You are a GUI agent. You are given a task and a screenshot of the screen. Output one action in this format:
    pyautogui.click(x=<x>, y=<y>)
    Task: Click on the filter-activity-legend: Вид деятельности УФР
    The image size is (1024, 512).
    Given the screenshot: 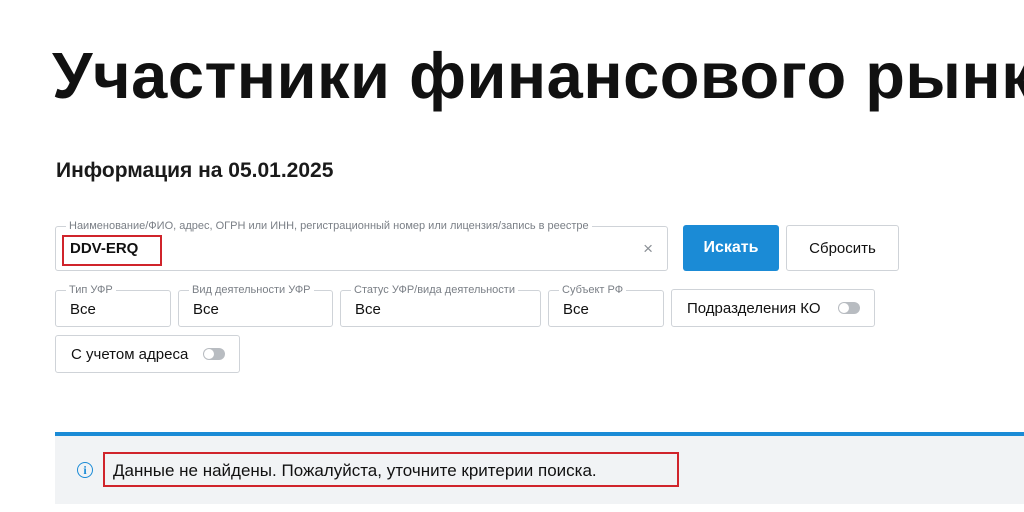 What is the action you would take?
    pyautogui.click(x=251, y=290)
    